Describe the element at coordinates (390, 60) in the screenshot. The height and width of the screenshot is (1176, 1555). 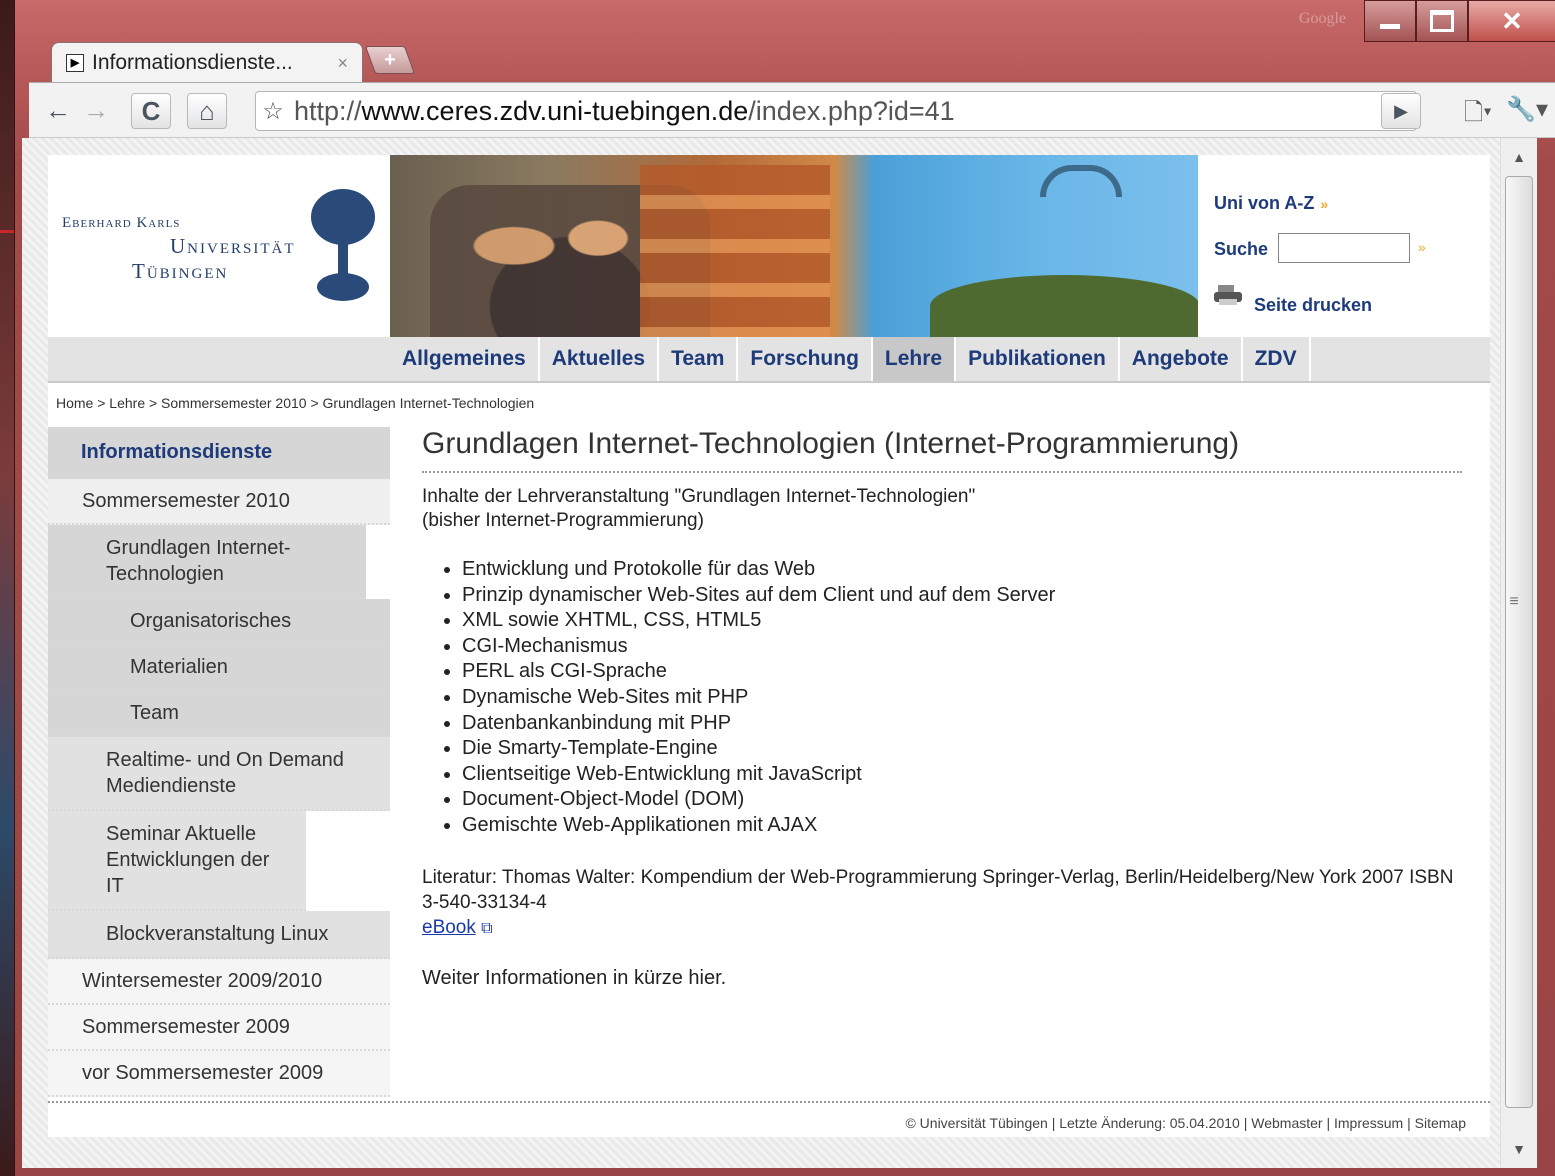
I see `new-tab-button: +` at that location.